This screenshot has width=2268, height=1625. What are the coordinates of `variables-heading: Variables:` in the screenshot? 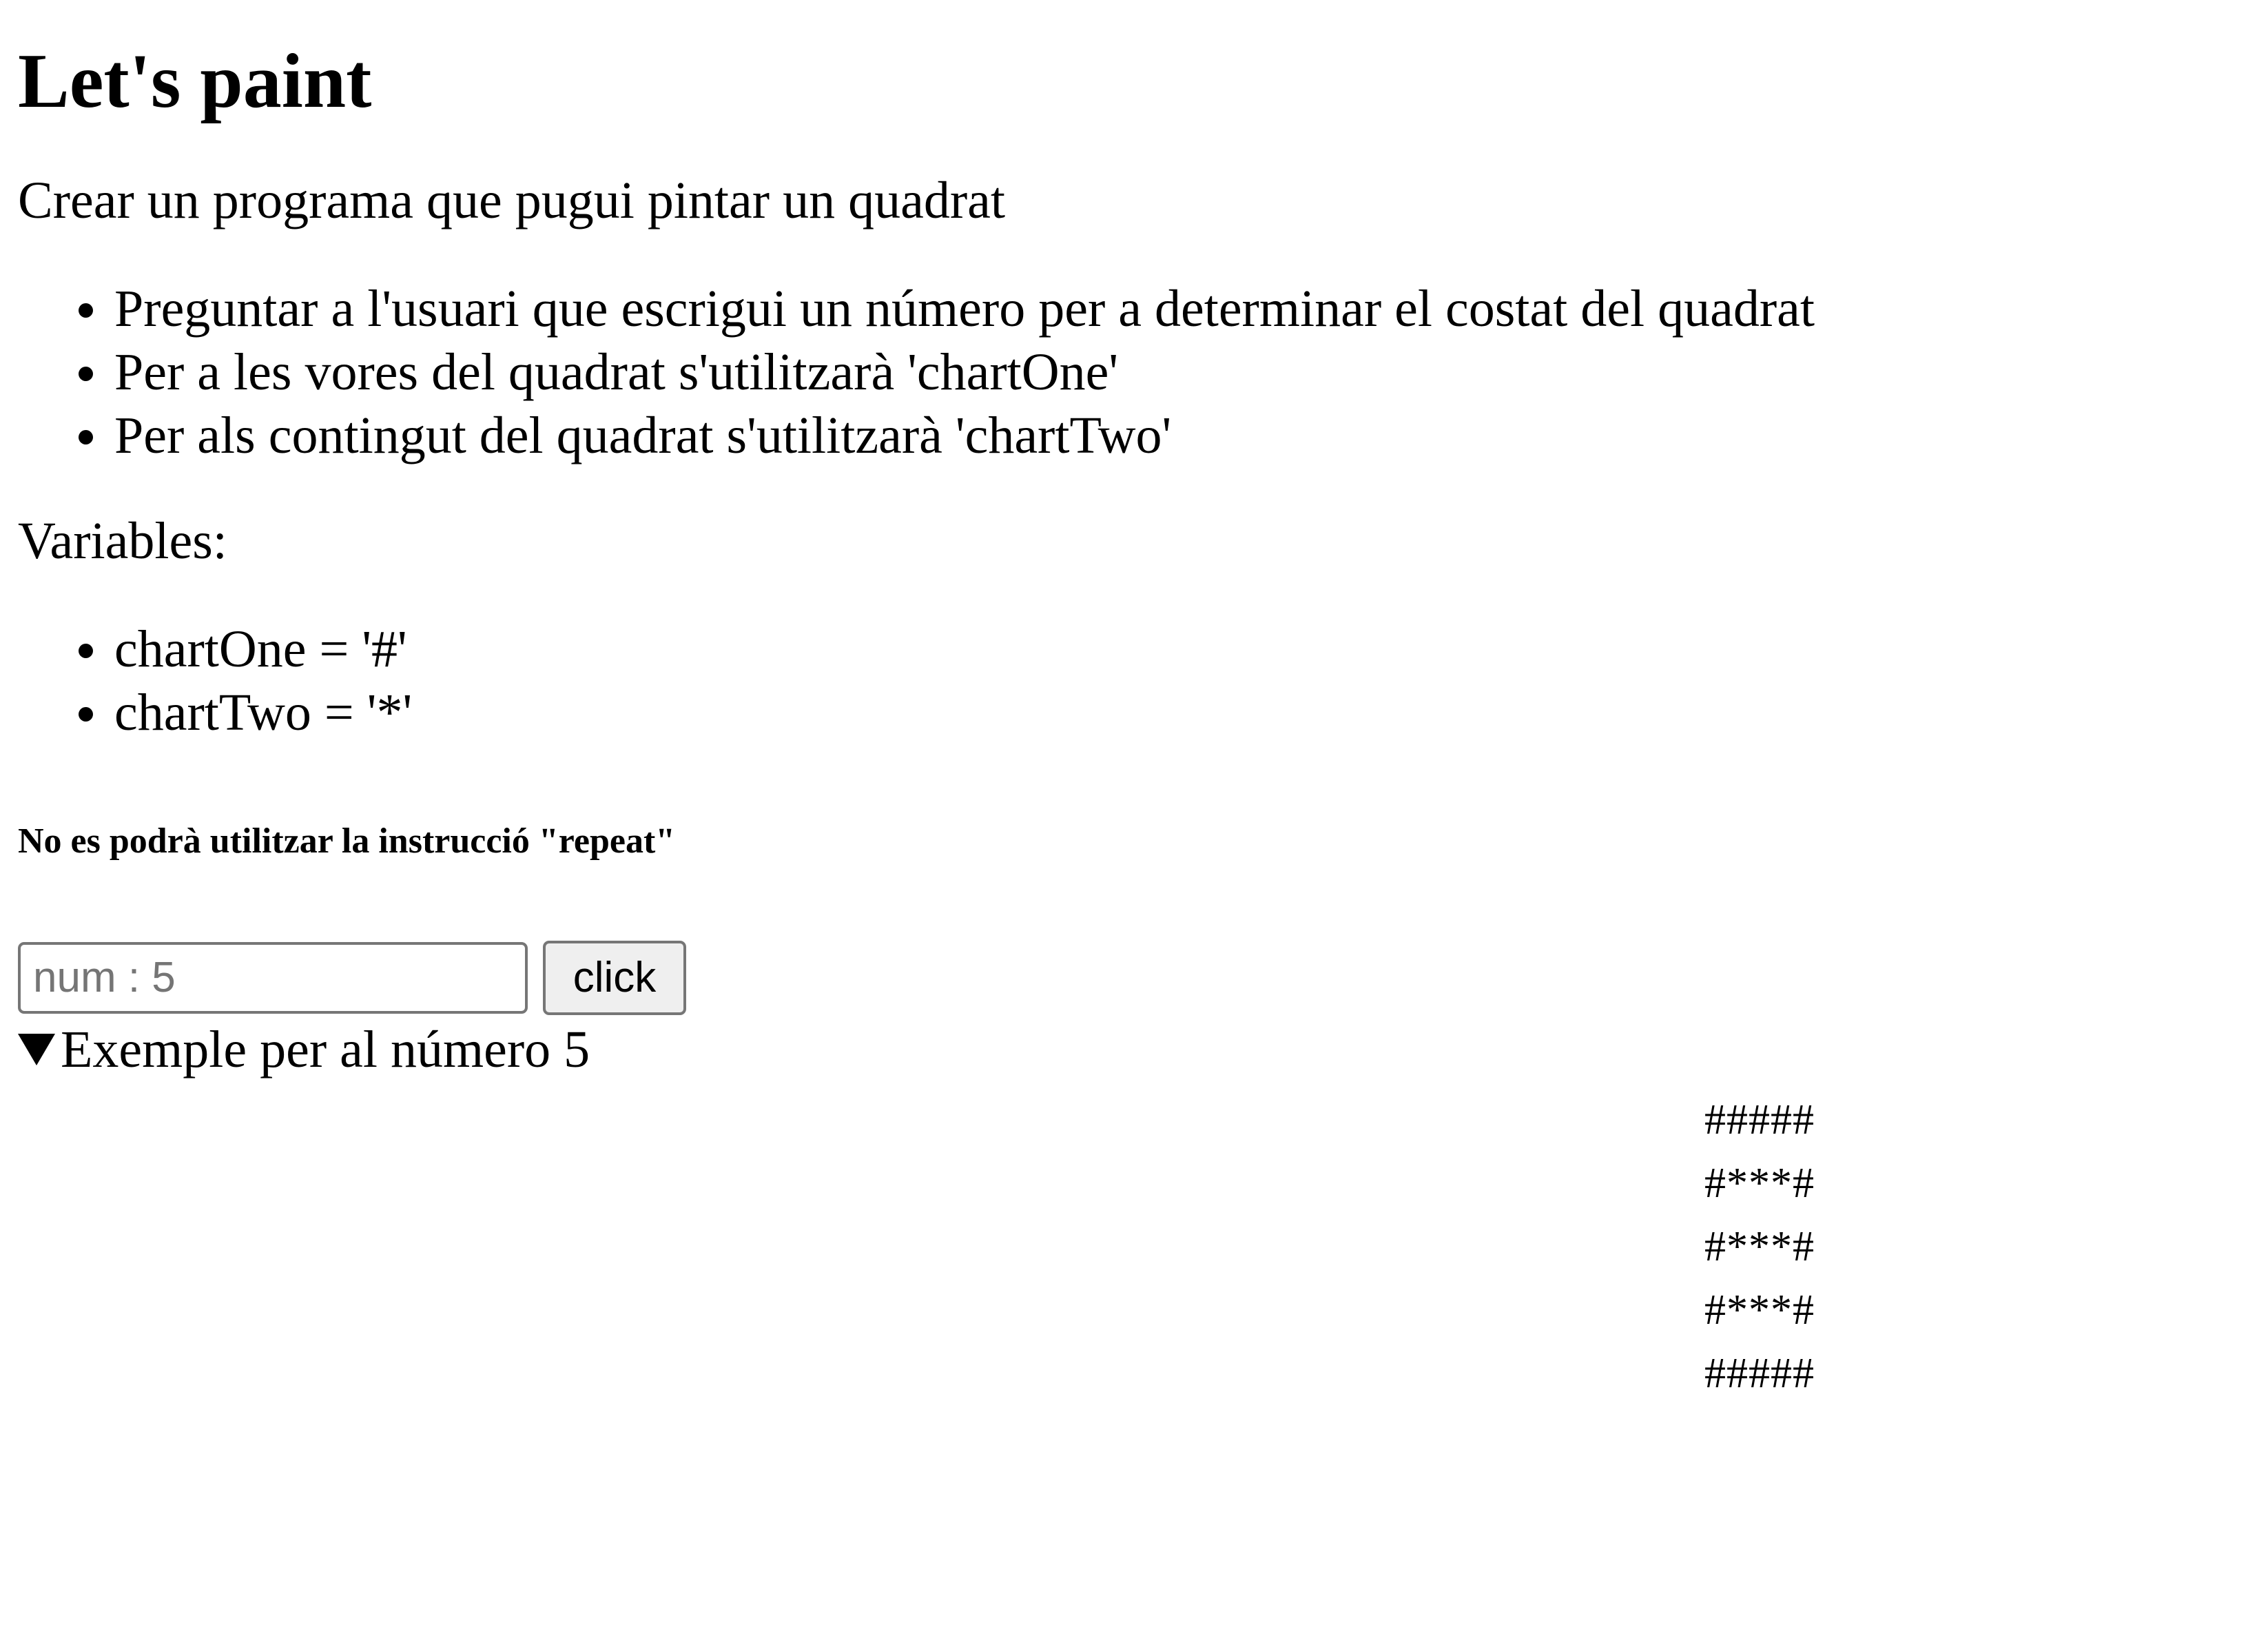 It's located at (122, 540).